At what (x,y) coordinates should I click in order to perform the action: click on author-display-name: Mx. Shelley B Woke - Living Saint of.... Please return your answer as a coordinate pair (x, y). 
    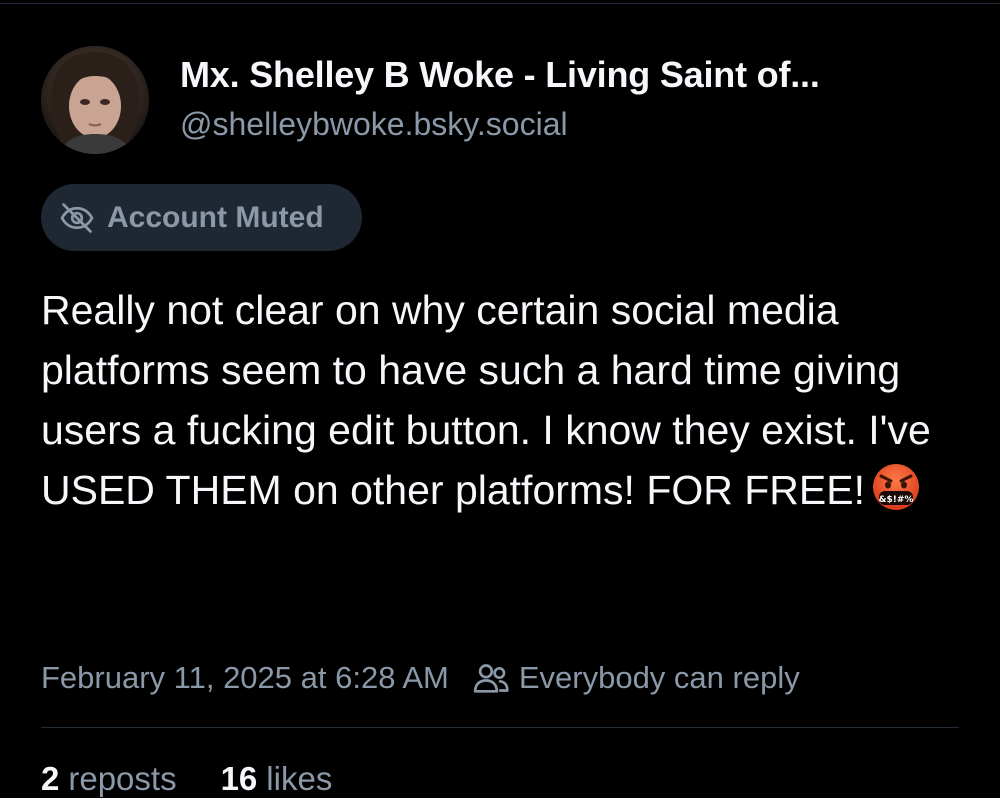
    Looking at the image, I should click on (500, 75).